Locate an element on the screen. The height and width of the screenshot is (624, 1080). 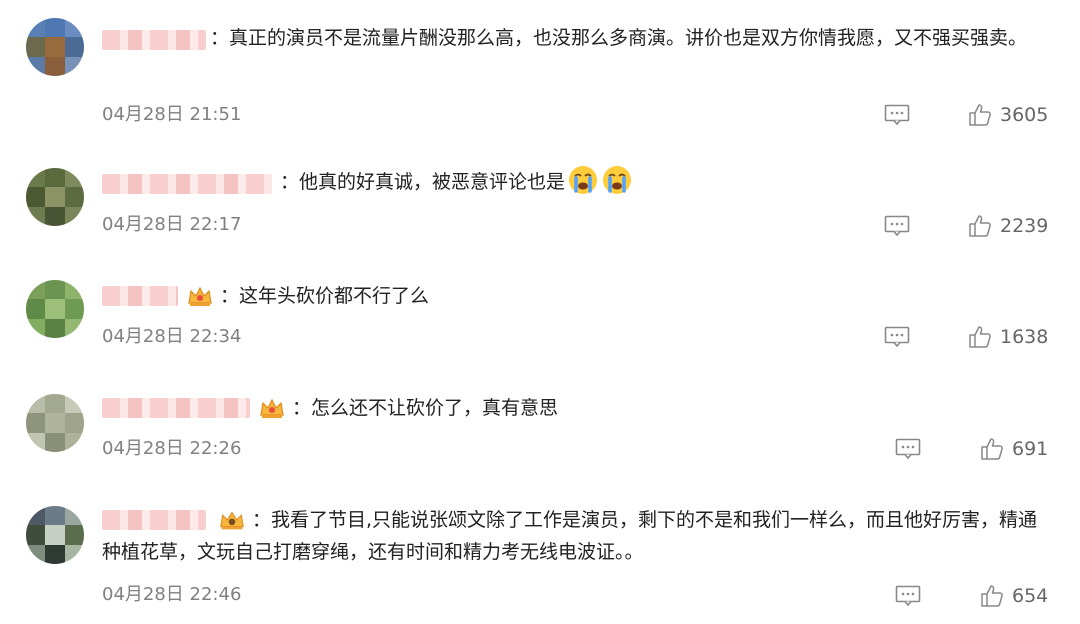
like-button: 3605 is located at coordinates (1008, 115).